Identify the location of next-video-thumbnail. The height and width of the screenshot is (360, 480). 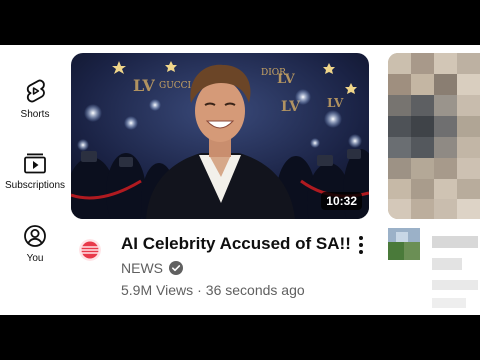
(434, 136).